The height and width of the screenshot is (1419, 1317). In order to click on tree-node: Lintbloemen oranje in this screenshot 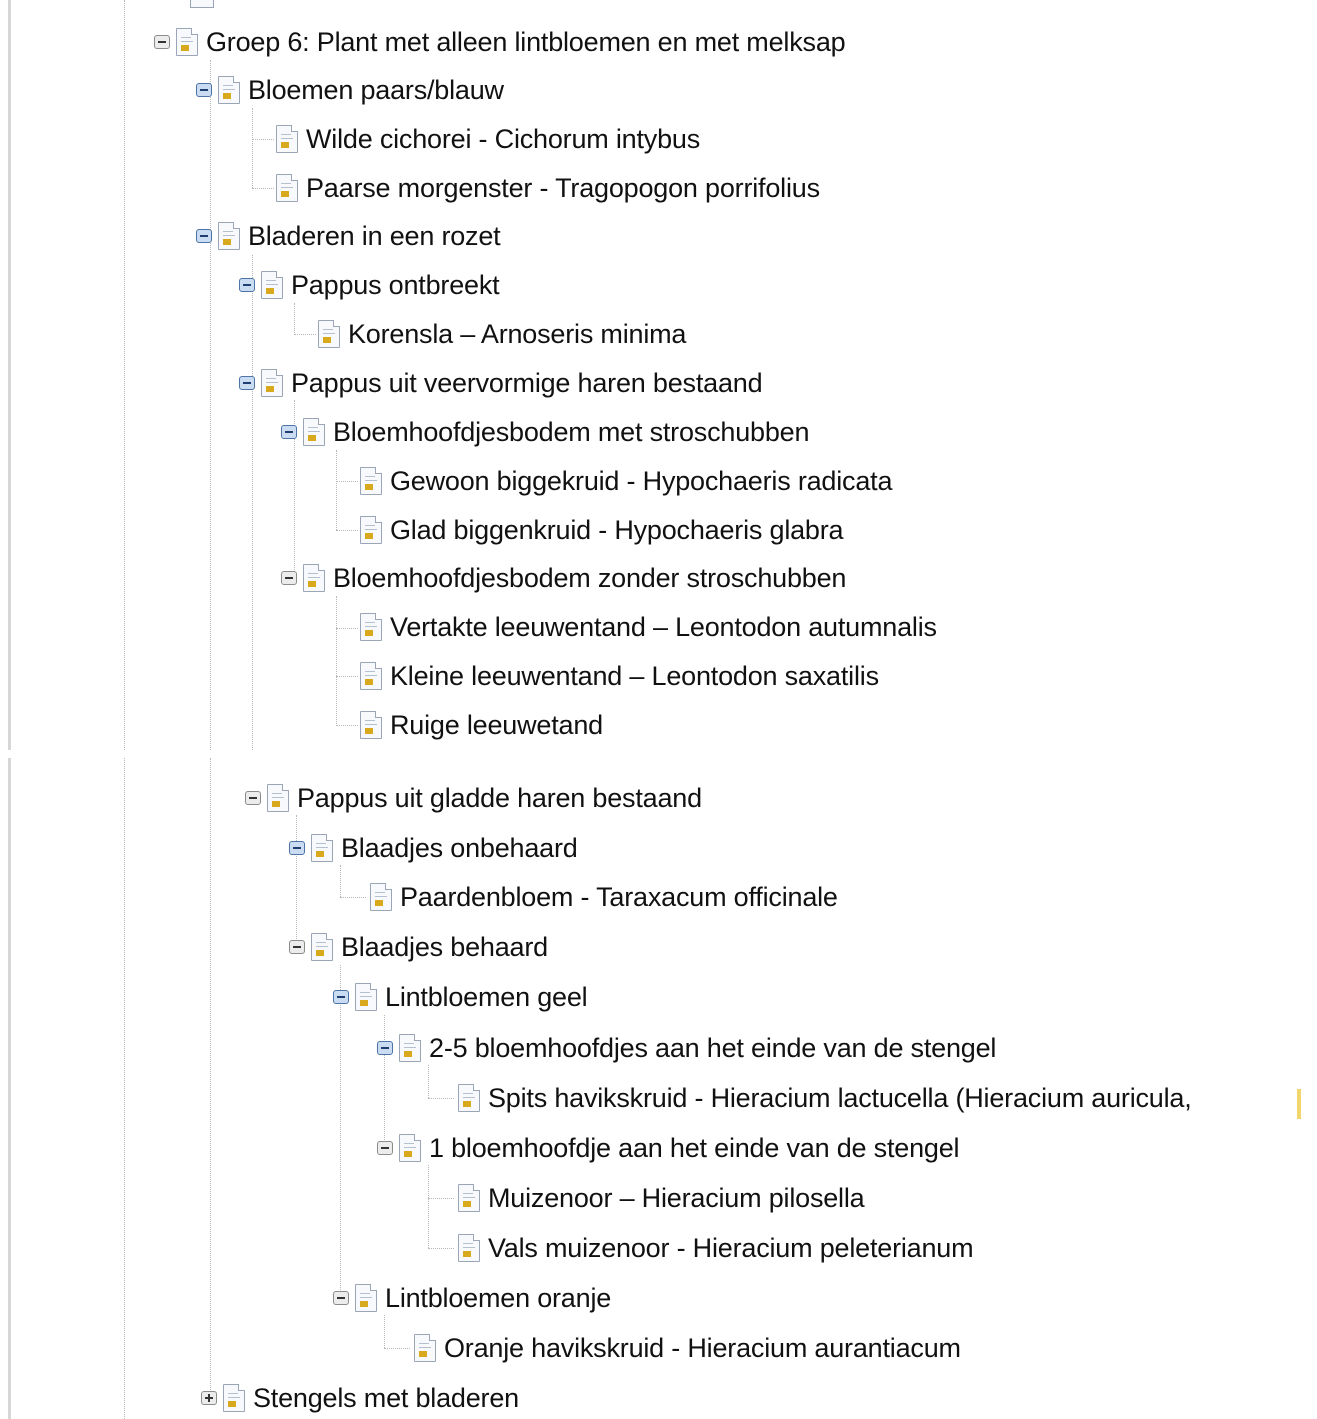, I will do `click(472, 1298)`.